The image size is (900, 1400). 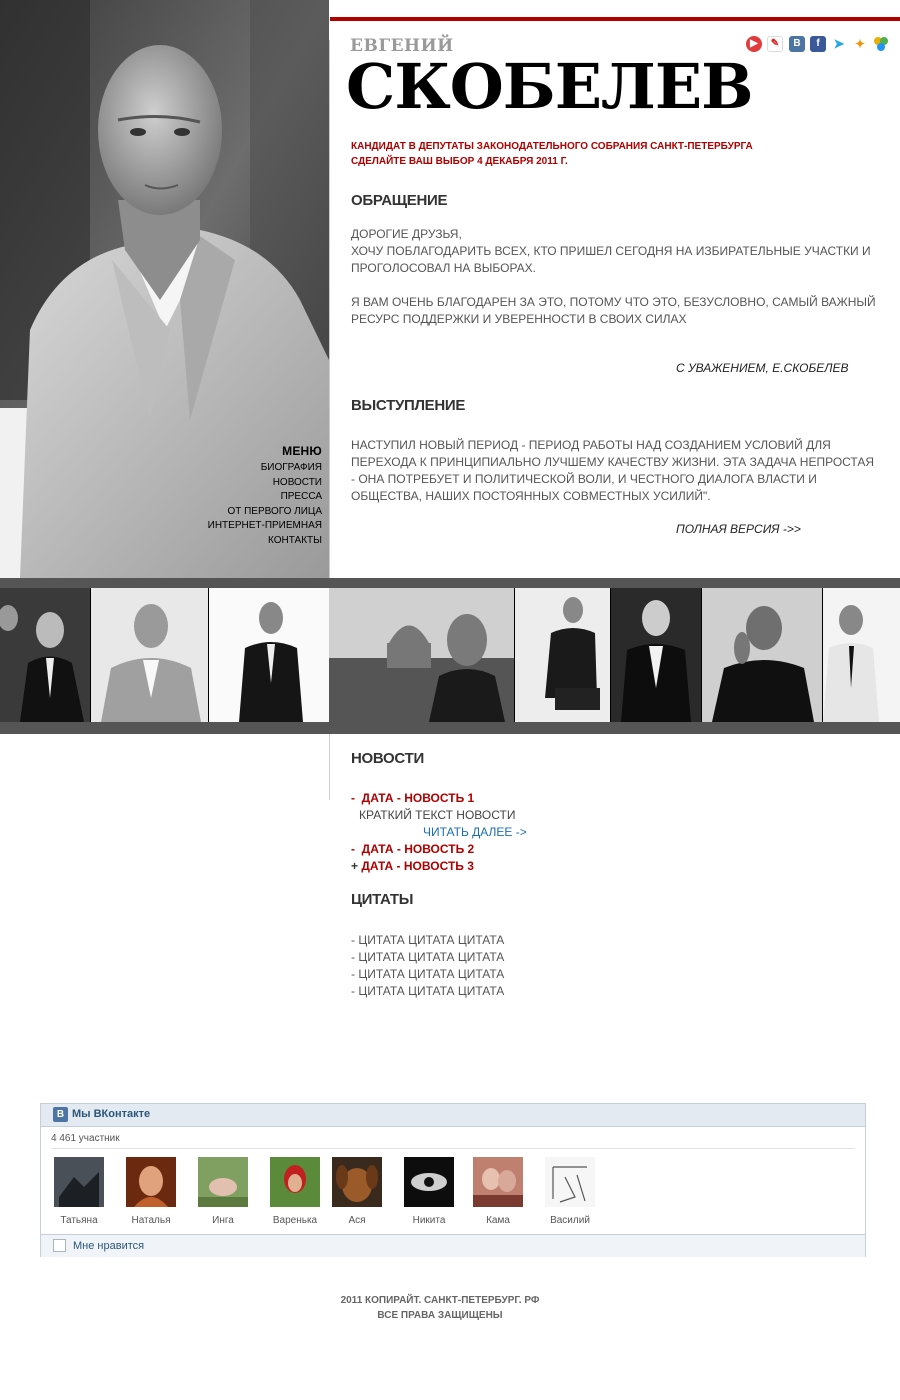 I want to click on vertical-divider, so click(x=329, y=309).